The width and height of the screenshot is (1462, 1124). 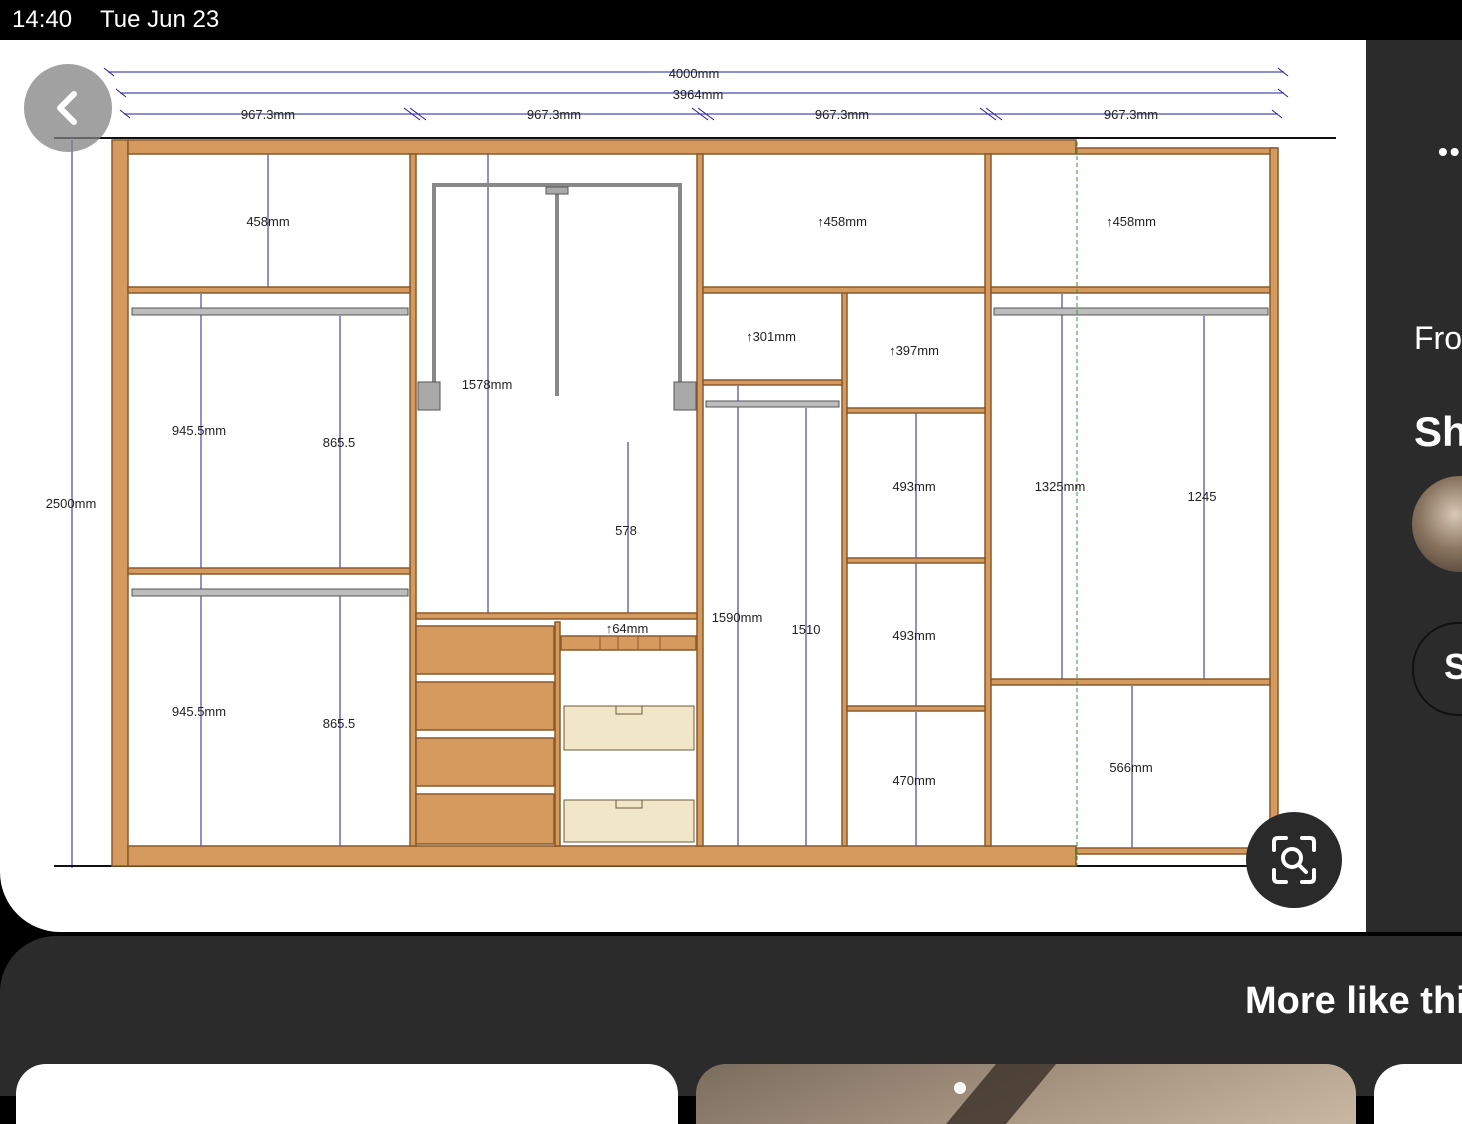 What do you see at coordinates (913, 780) in the screenshot?
I see `dim-s4-c3: 470mm` at bounding box center [913, 780].